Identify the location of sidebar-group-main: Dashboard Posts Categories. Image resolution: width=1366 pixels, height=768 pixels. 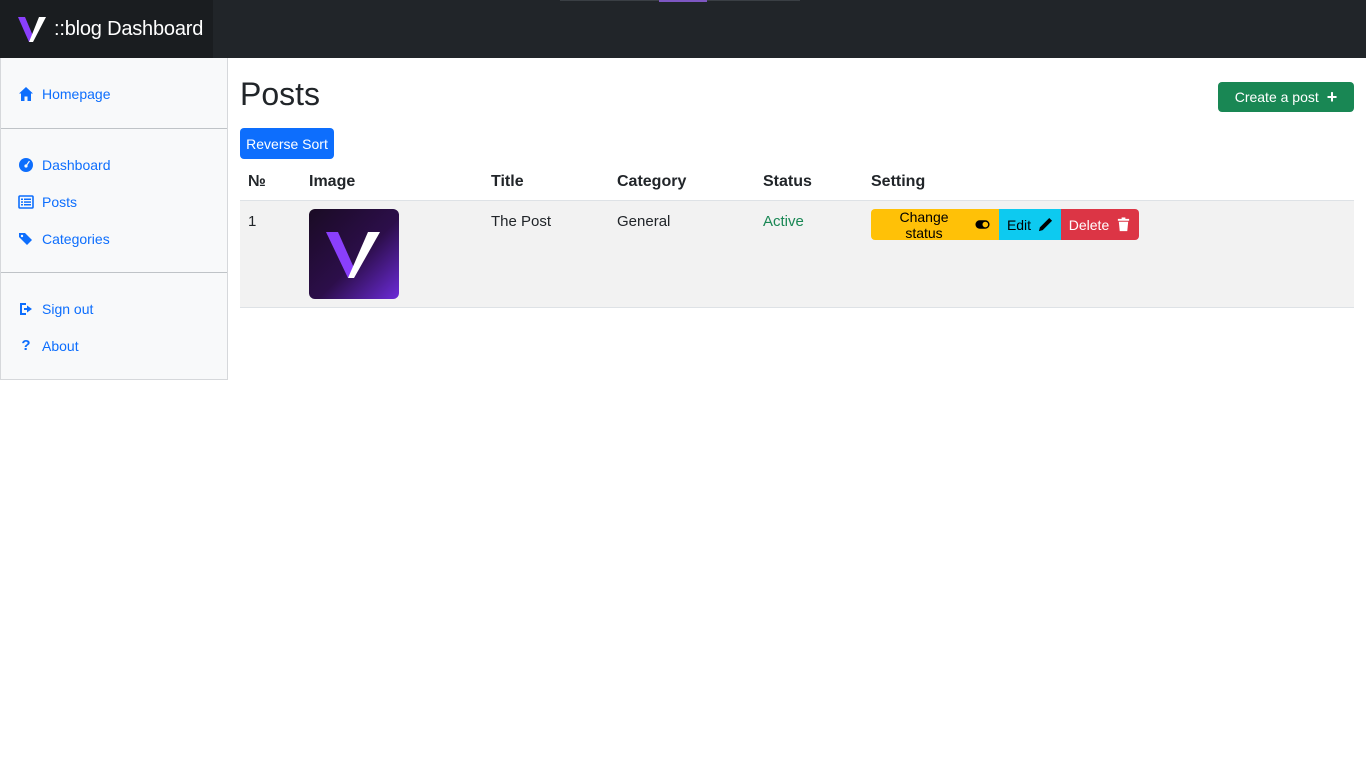
(114, 200).